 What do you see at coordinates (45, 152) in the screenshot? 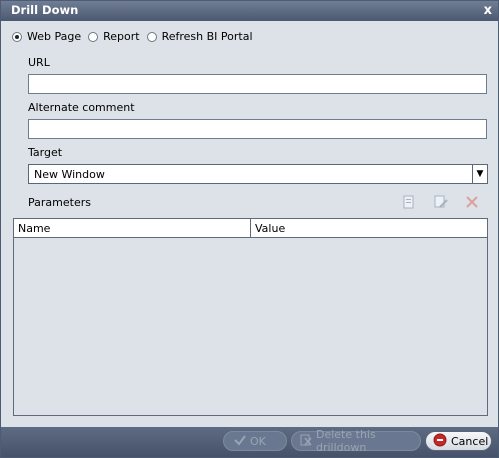
I see `target-label: Target` at bounding box center [45, 152].